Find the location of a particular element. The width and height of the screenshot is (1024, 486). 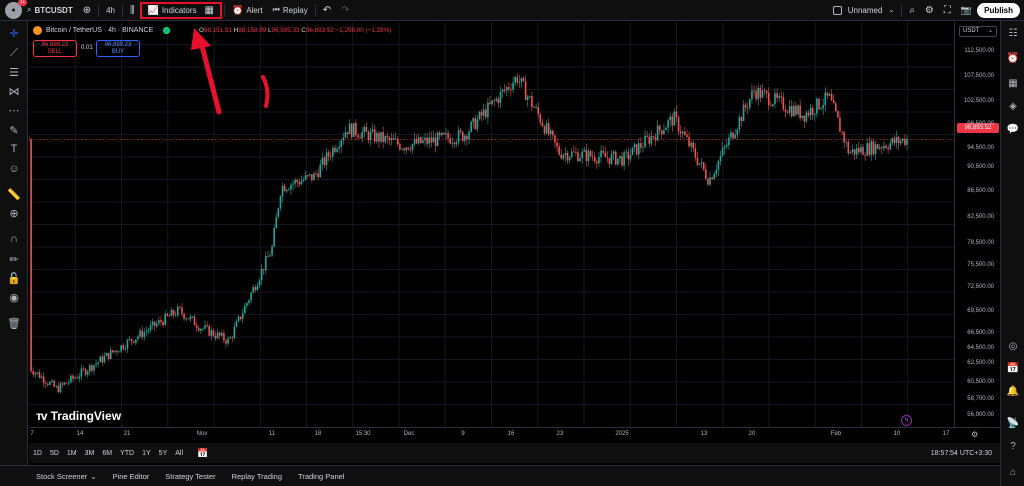

time-tick-label: 11 is located at coordinates (272, 434).